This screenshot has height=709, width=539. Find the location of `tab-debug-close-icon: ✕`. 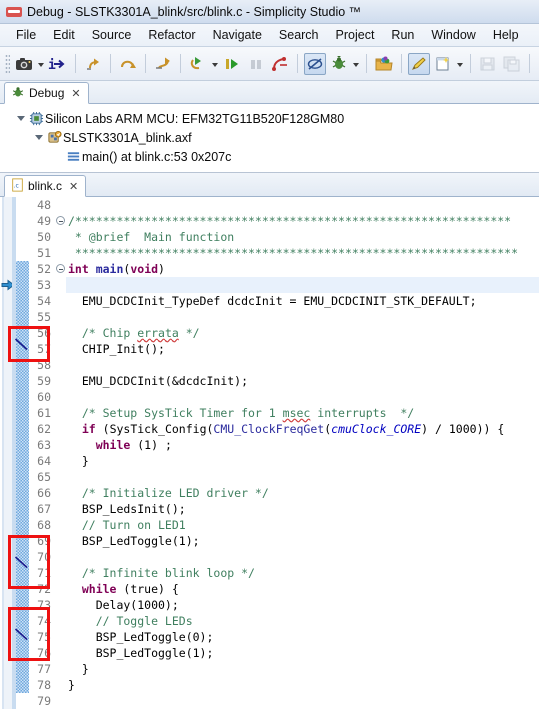

tab-debug-close-icon: ✕ is located at coordinates (75, 93).